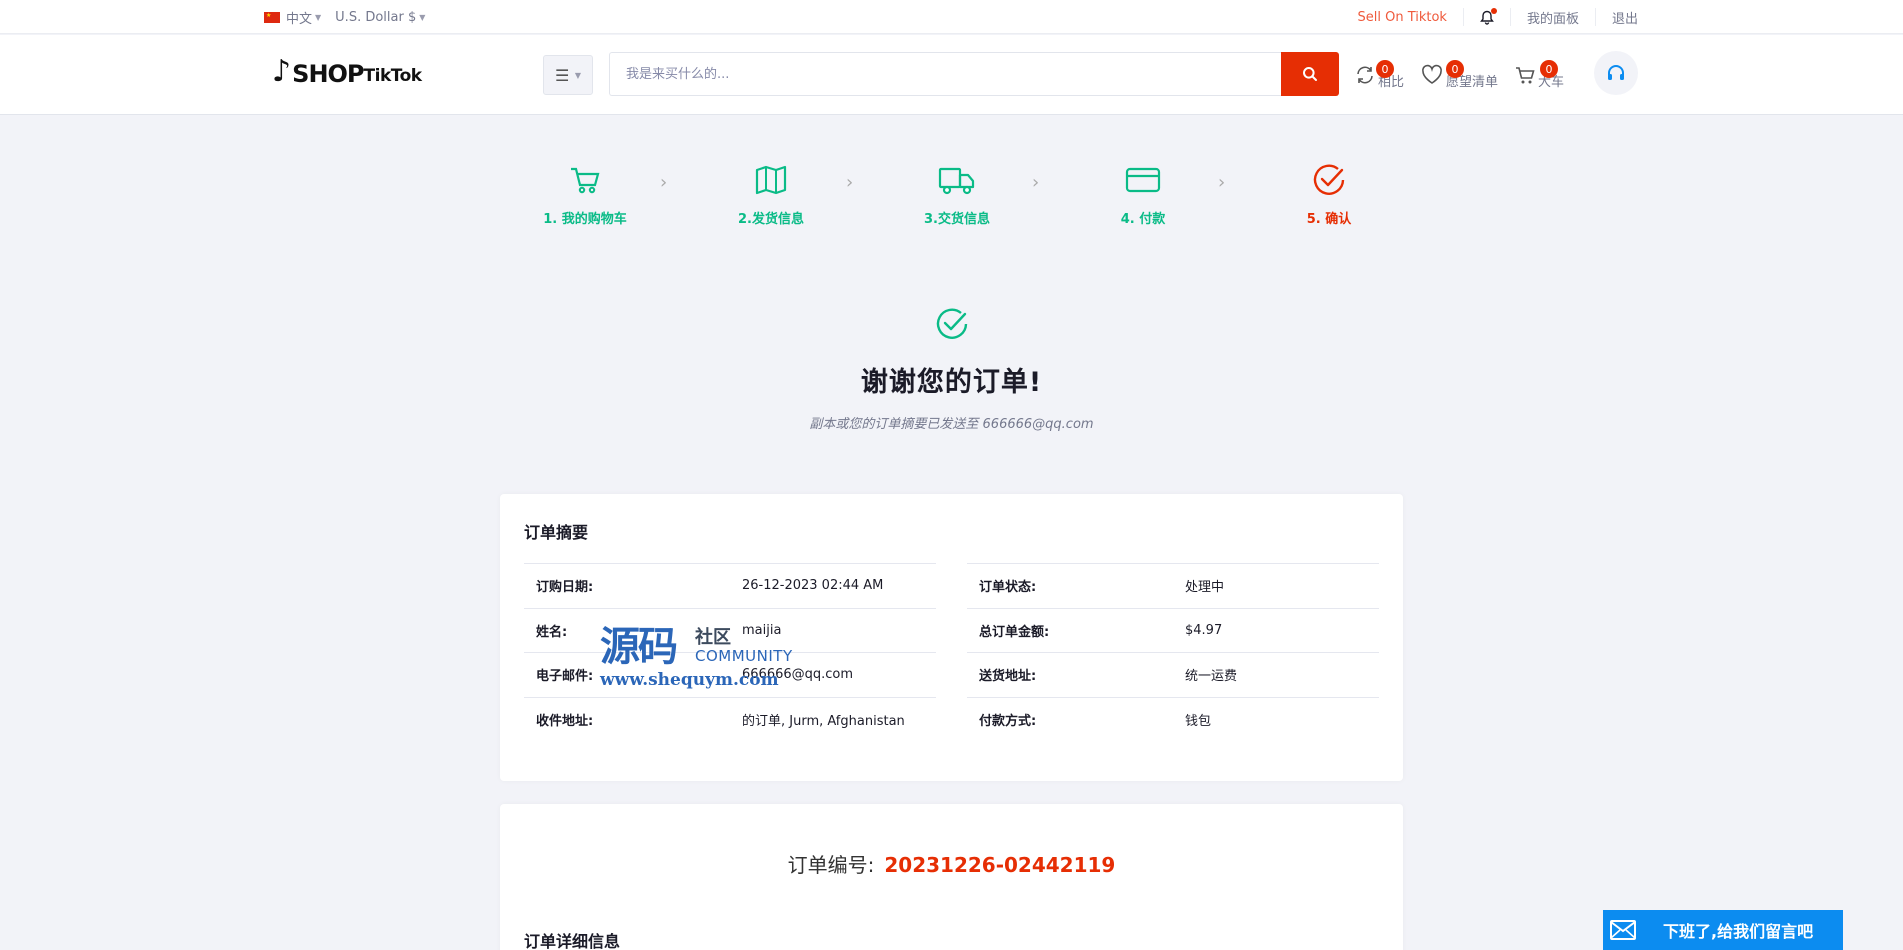 Image resolution: width=1903 pixels, height=950 pixels. Describe the element at coordinates (272, 17) in the screenshot. I see `china-flag-icon` at that location.